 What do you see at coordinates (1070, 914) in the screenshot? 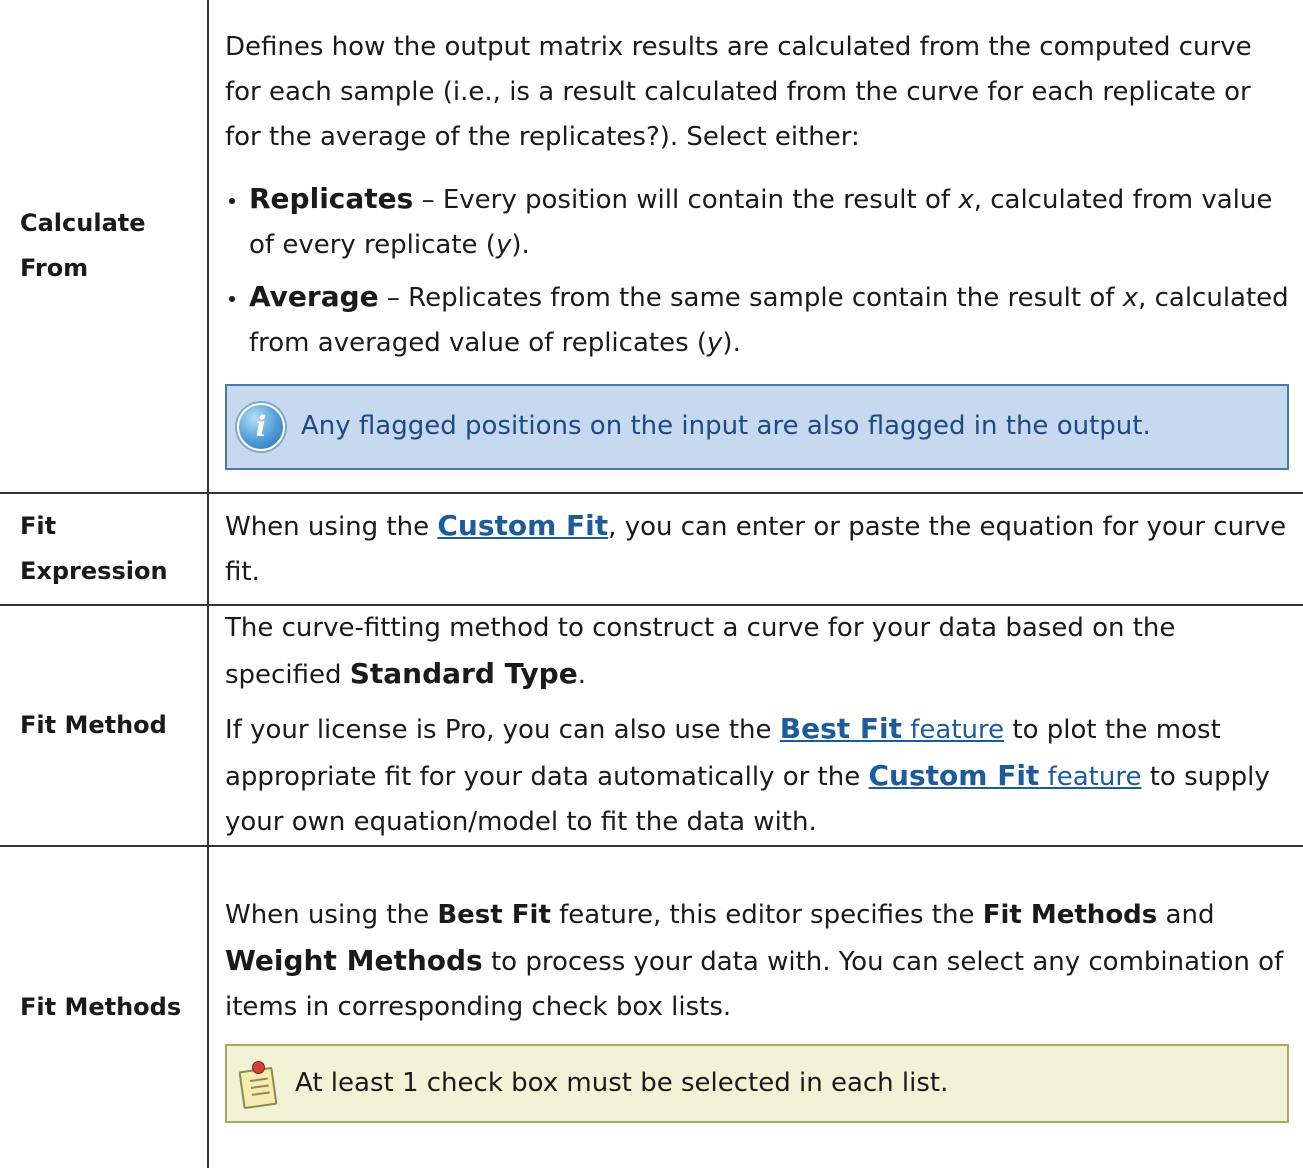
I see `fit-methods-term: Fit Methods` at bounding box center [1070, 914].